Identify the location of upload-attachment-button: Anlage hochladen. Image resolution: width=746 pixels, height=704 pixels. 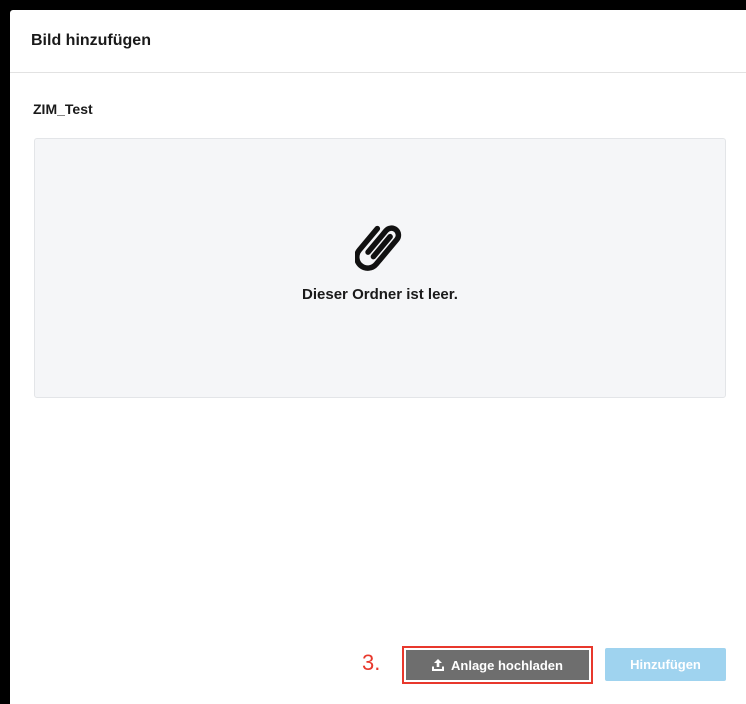
(497, 665).